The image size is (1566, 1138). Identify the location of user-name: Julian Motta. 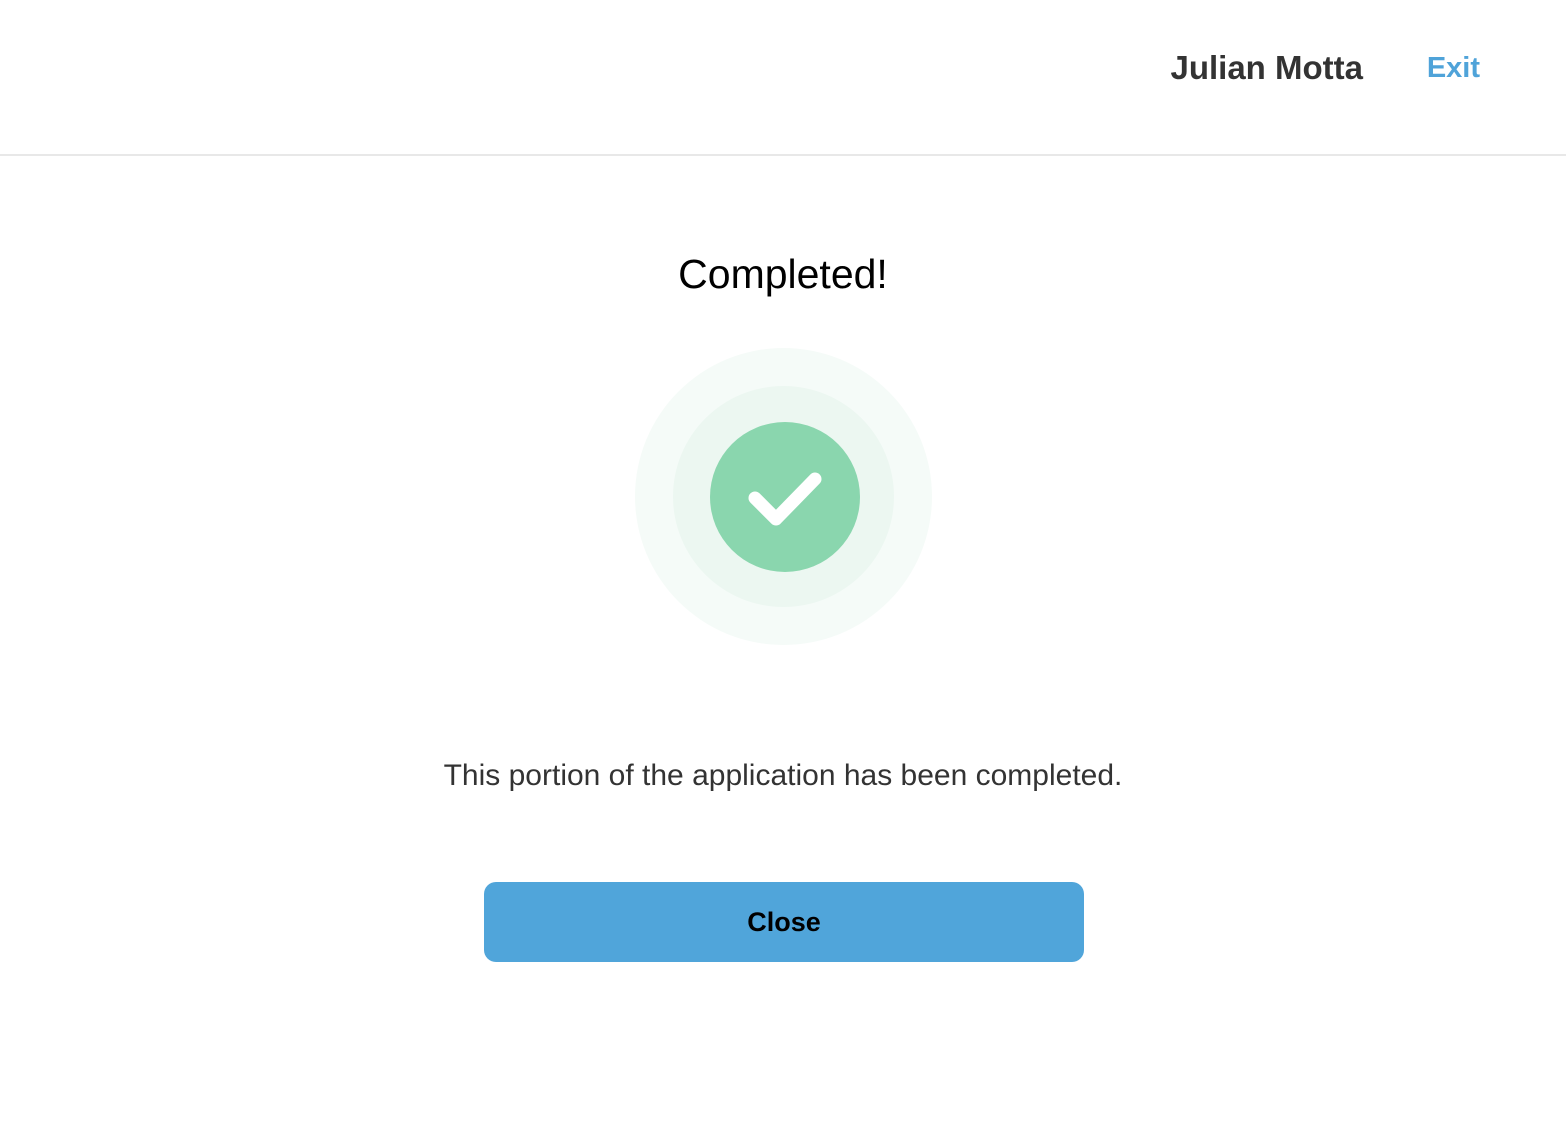
(1266, 67).